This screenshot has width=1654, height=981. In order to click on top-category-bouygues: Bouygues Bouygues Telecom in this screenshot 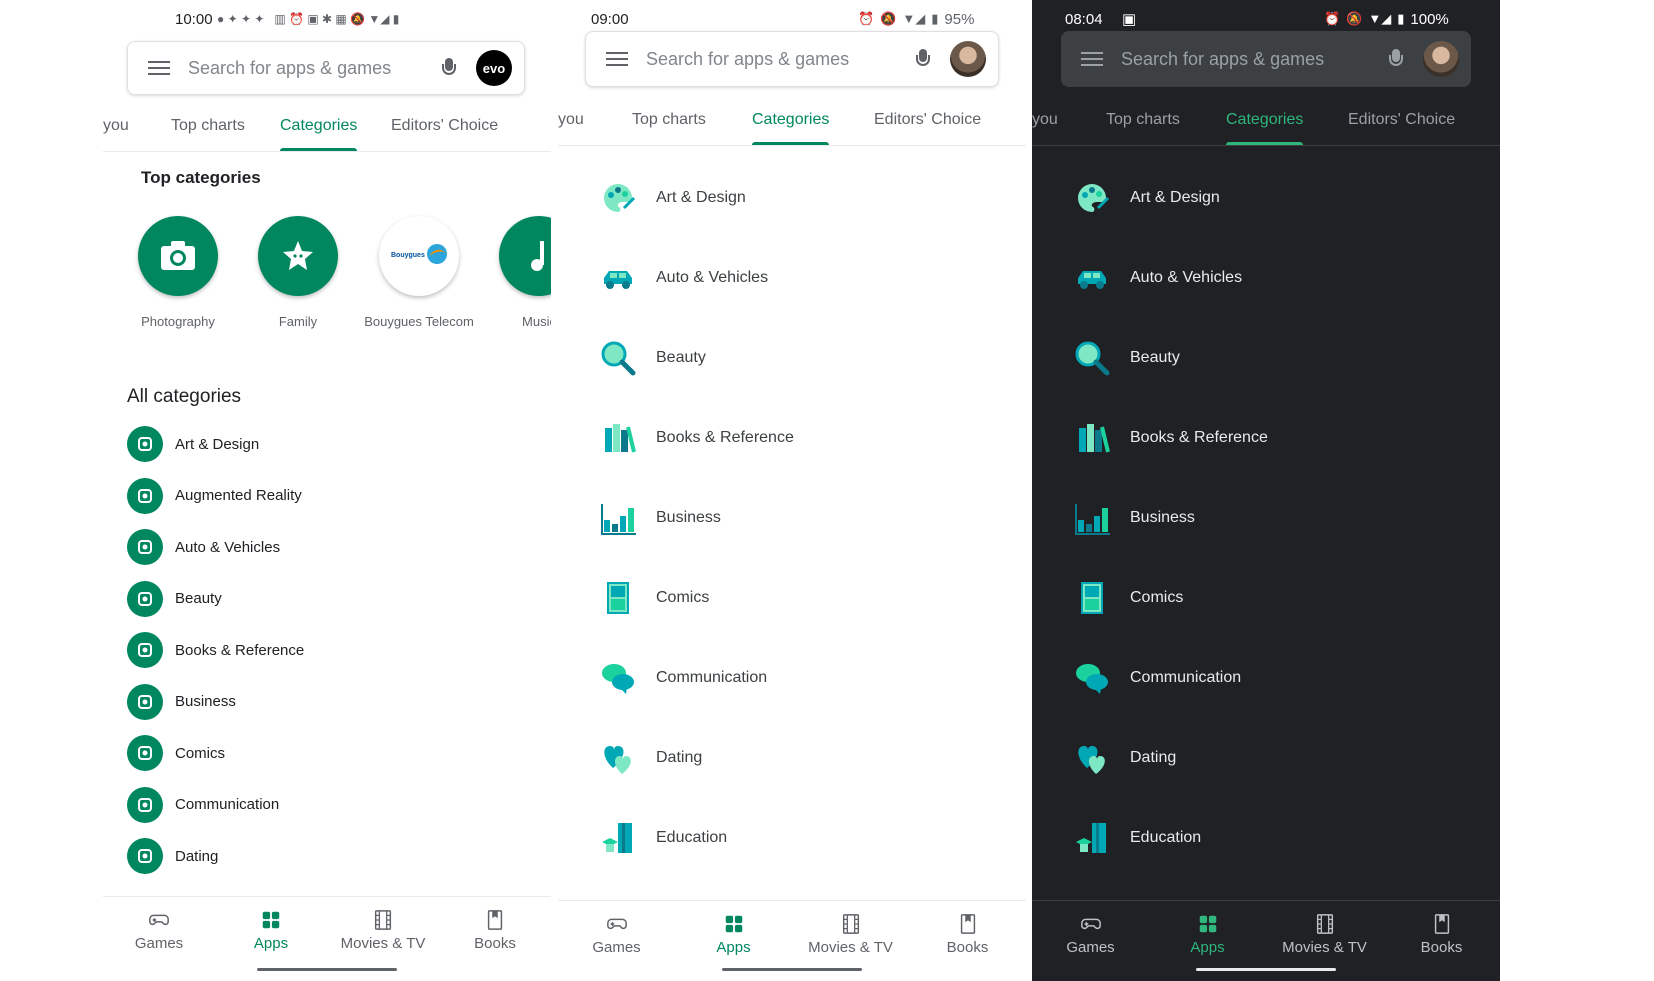, I will do `click(419, 272)`.